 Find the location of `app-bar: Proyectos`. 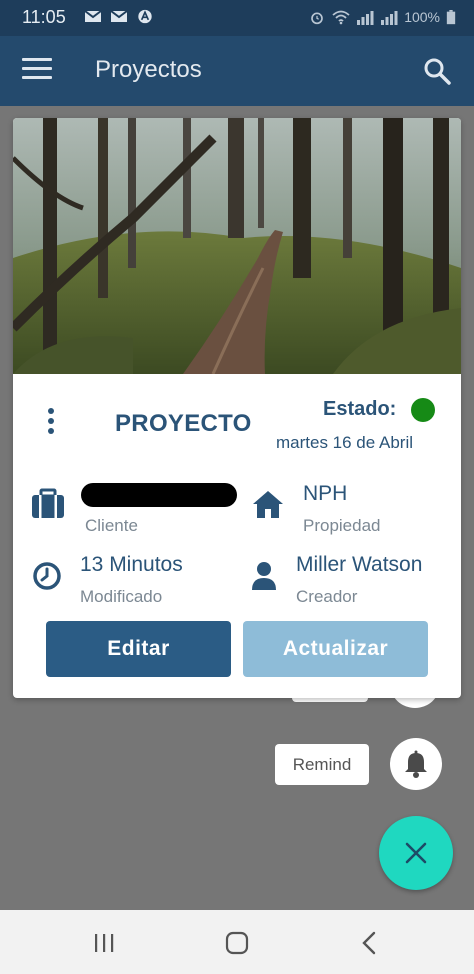

app-bar: Proyectos is located at coordinates (237, 71).